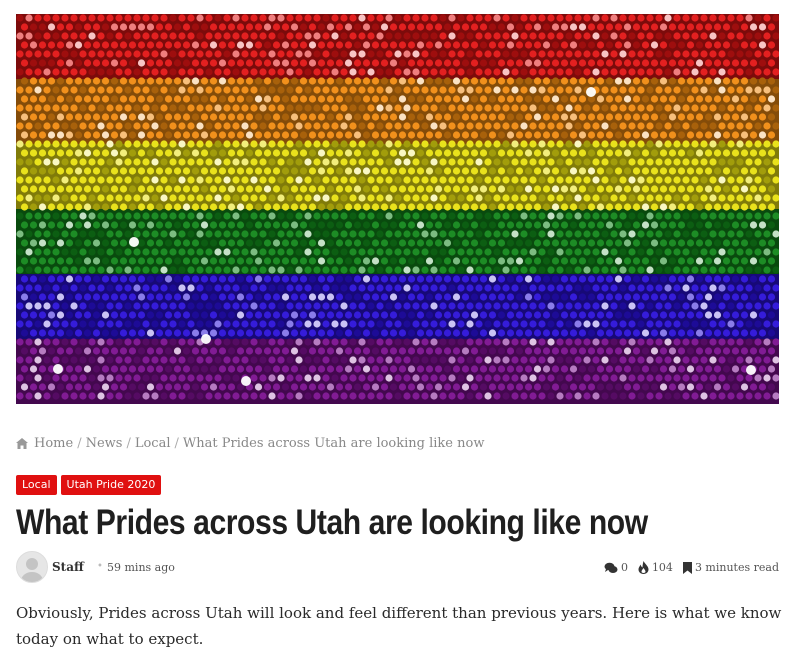 This screenshot has height=672, width=800. What do you see at coordinates (22, 443) in the screenshot?
I see `home-icon` at bounding box center [22, 443].